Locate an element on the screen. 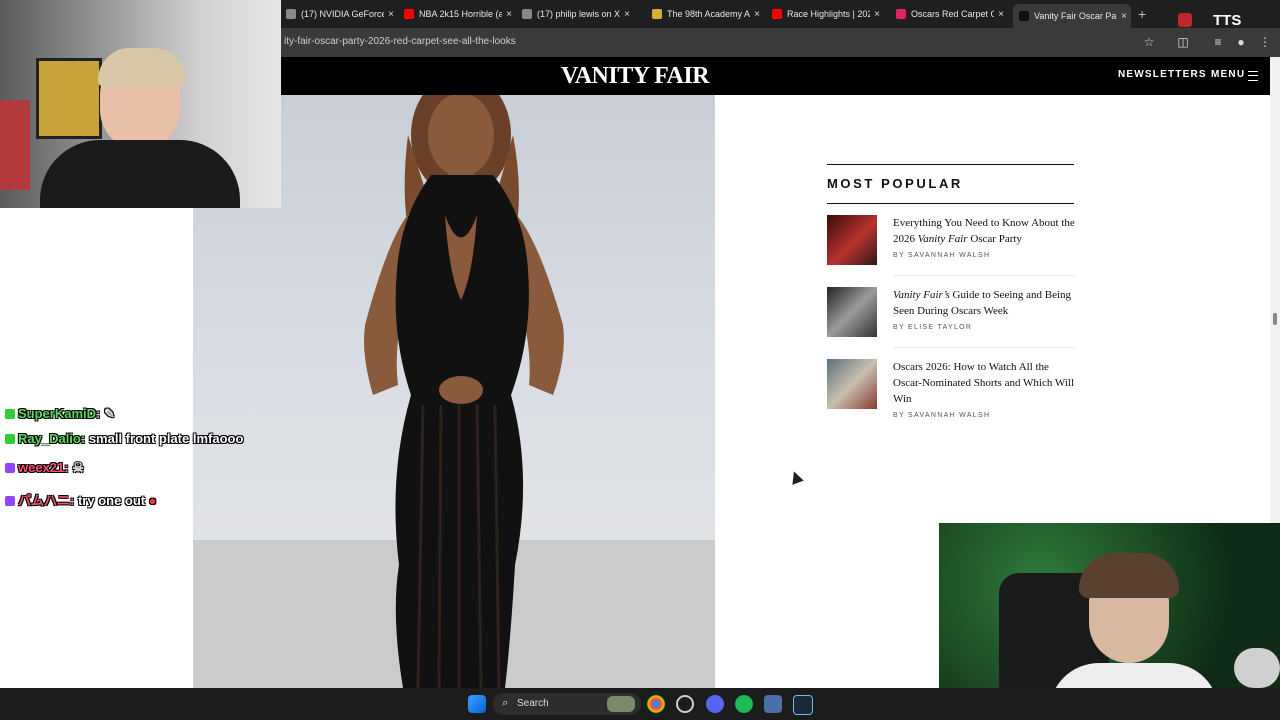 Image resolution: width=1280 pixels, height=720 pixels. browser-tab: (17) NVIDIA GeForce × is located at coordinates (339, 14).